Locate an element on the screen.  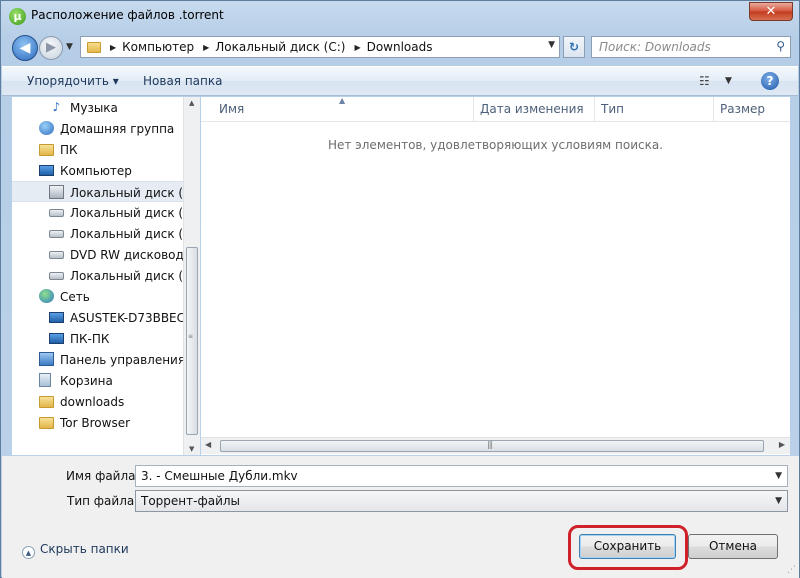
utorrent-icon: µ is located at coordinates (17, 16).